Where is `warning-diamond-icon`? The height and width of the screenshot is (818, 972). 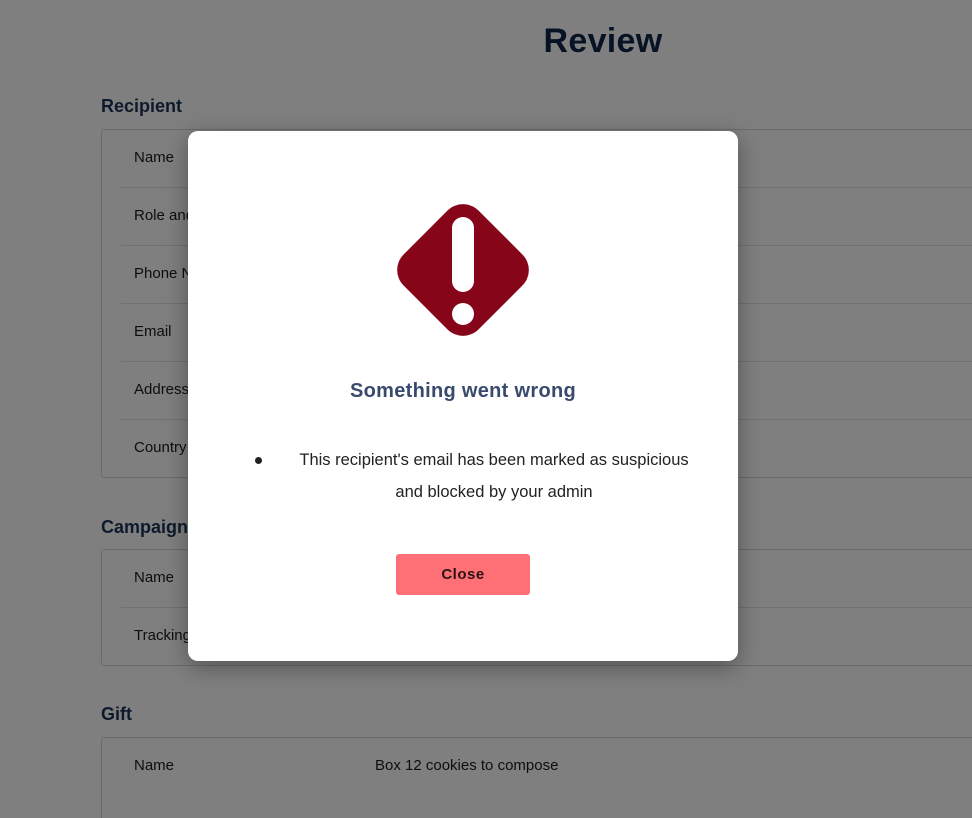 warning-diamond-icon is located at coordinates (463, 270).